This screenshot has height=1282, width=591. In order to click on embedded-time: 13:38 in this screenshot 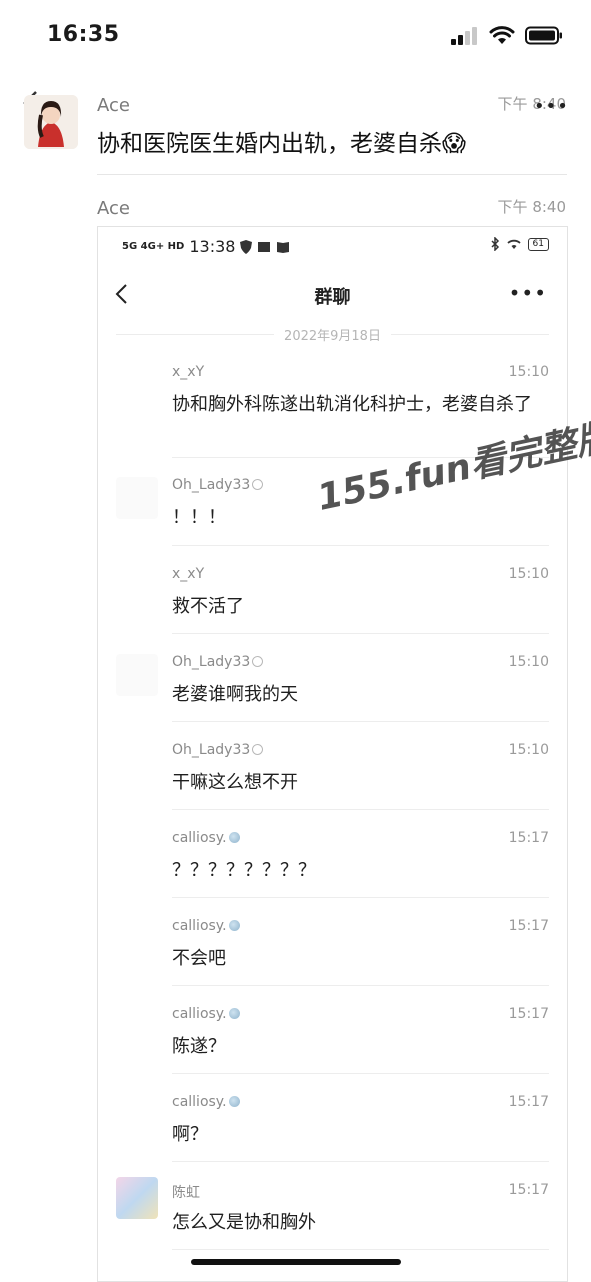, I will do `click(212, 246)`.